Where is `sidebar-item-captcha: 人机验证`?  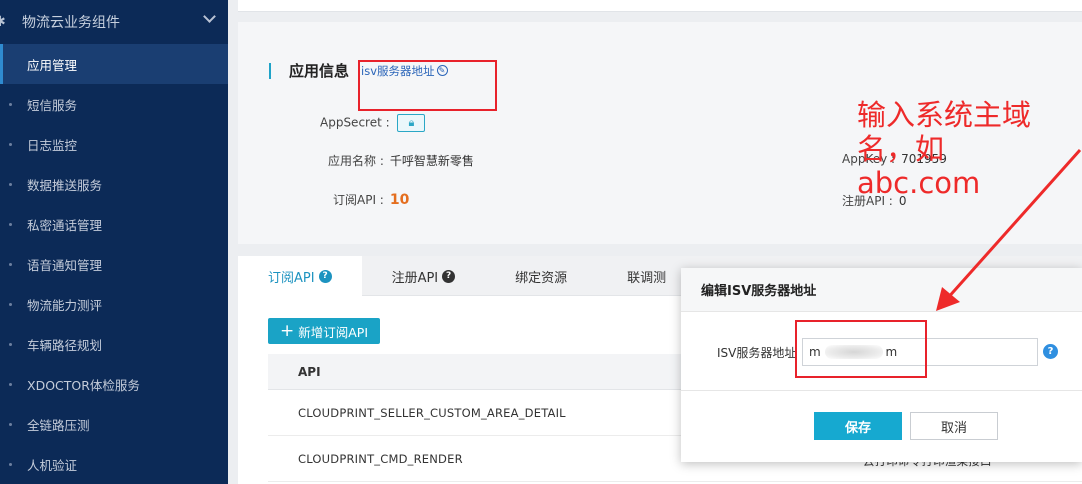
sidebar-item-captcha: 人机验证 is located at coordinates (114, 464).